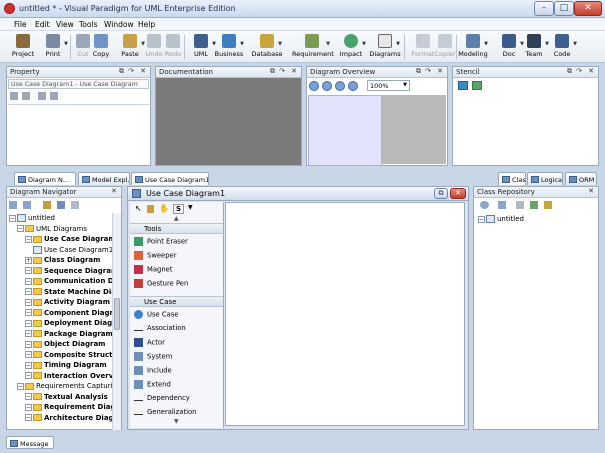 The height and width of the screenshot is (453, 605). Describe the element at coordinates (69, 419) in the screenshot. I see `tree-row: −Architecture Diagram` at that location.